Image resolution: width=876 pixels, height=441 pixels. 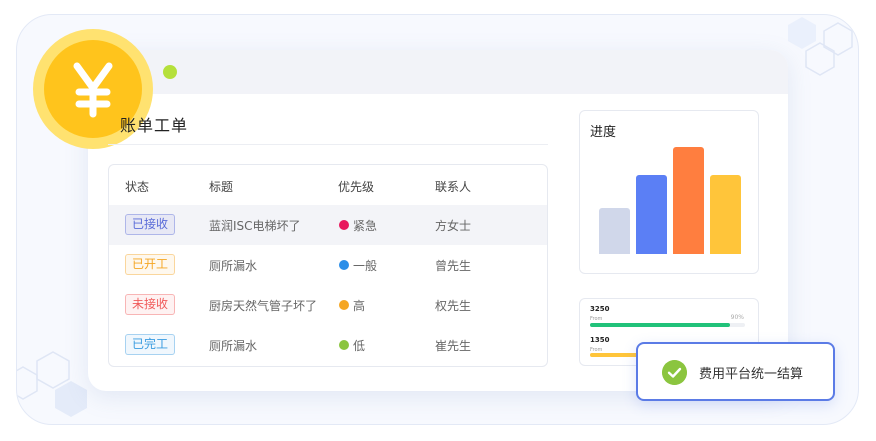 What do you see at coordinates (365, 226) in the screenshot?
I see `row-priority: 紧急` at bounding box center [365, 226].